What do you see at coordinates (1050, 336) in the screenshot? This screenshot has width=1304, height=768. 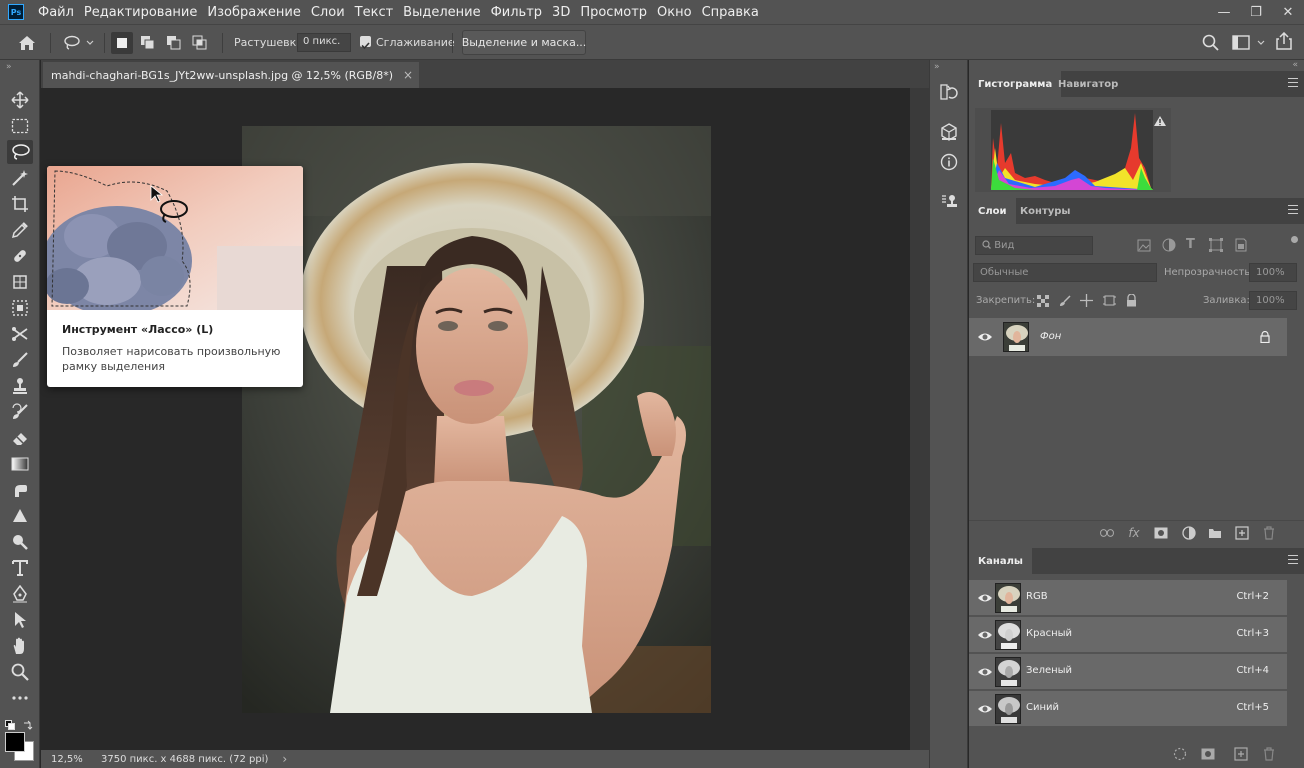 I see `layer-name: Фон` at bounding box center [1050, 336].